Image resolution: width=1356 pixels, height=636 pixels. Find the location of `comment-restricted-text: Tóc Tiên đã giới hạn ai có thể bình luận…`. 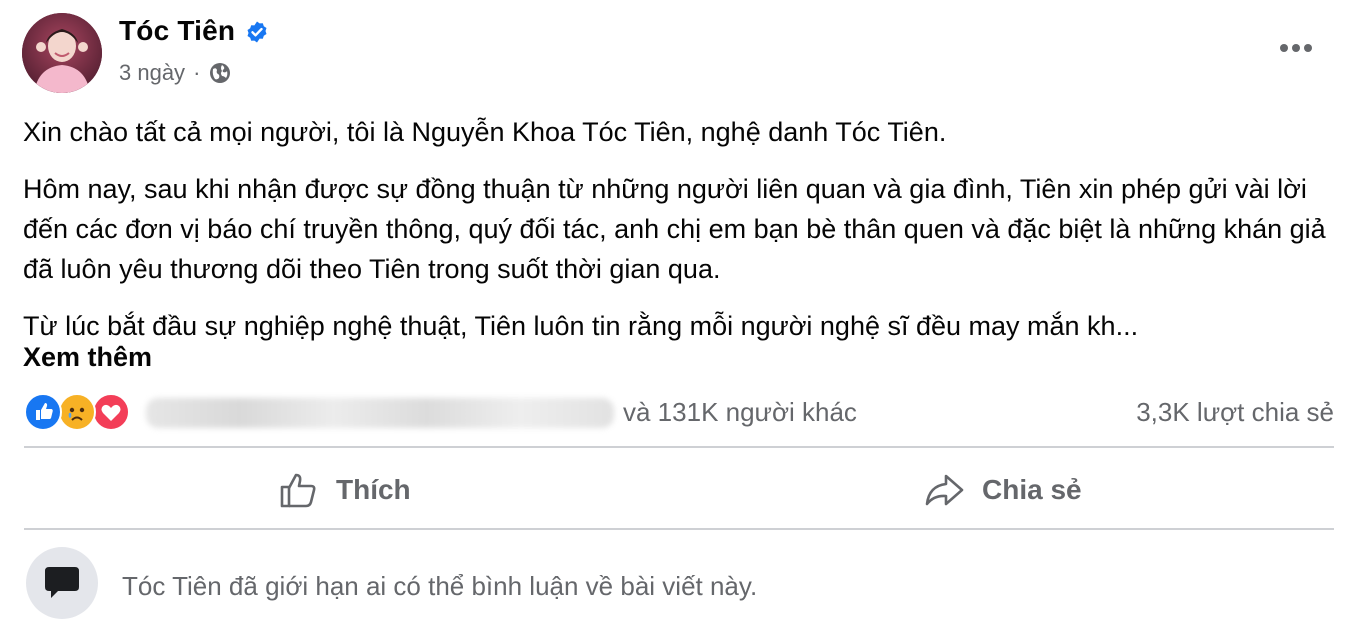

comment-restricted-text: Tóc Tiên đã giới hạn ai có thể bình luận… is located at coordinates (440, 586).